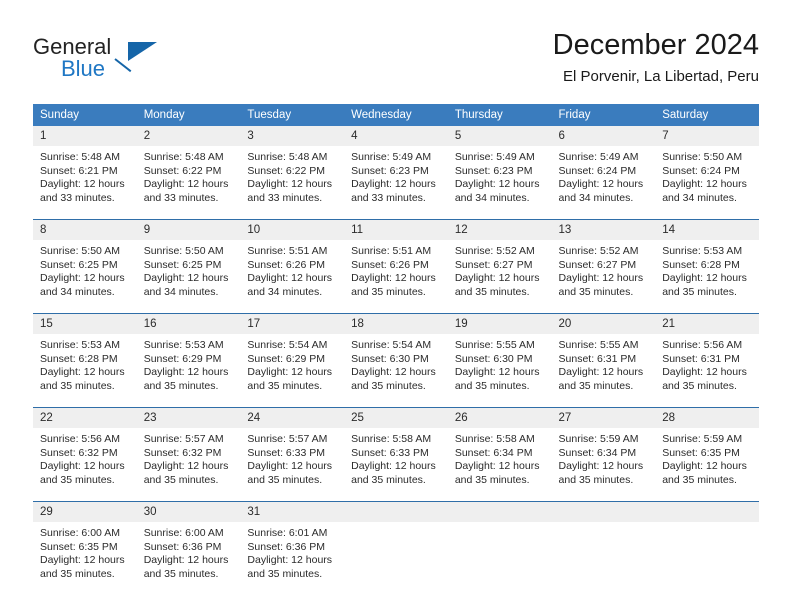 The image size is (792, 612). I want to click on sunset-text: Sunset: 6:21 PM, so click(79, 170).